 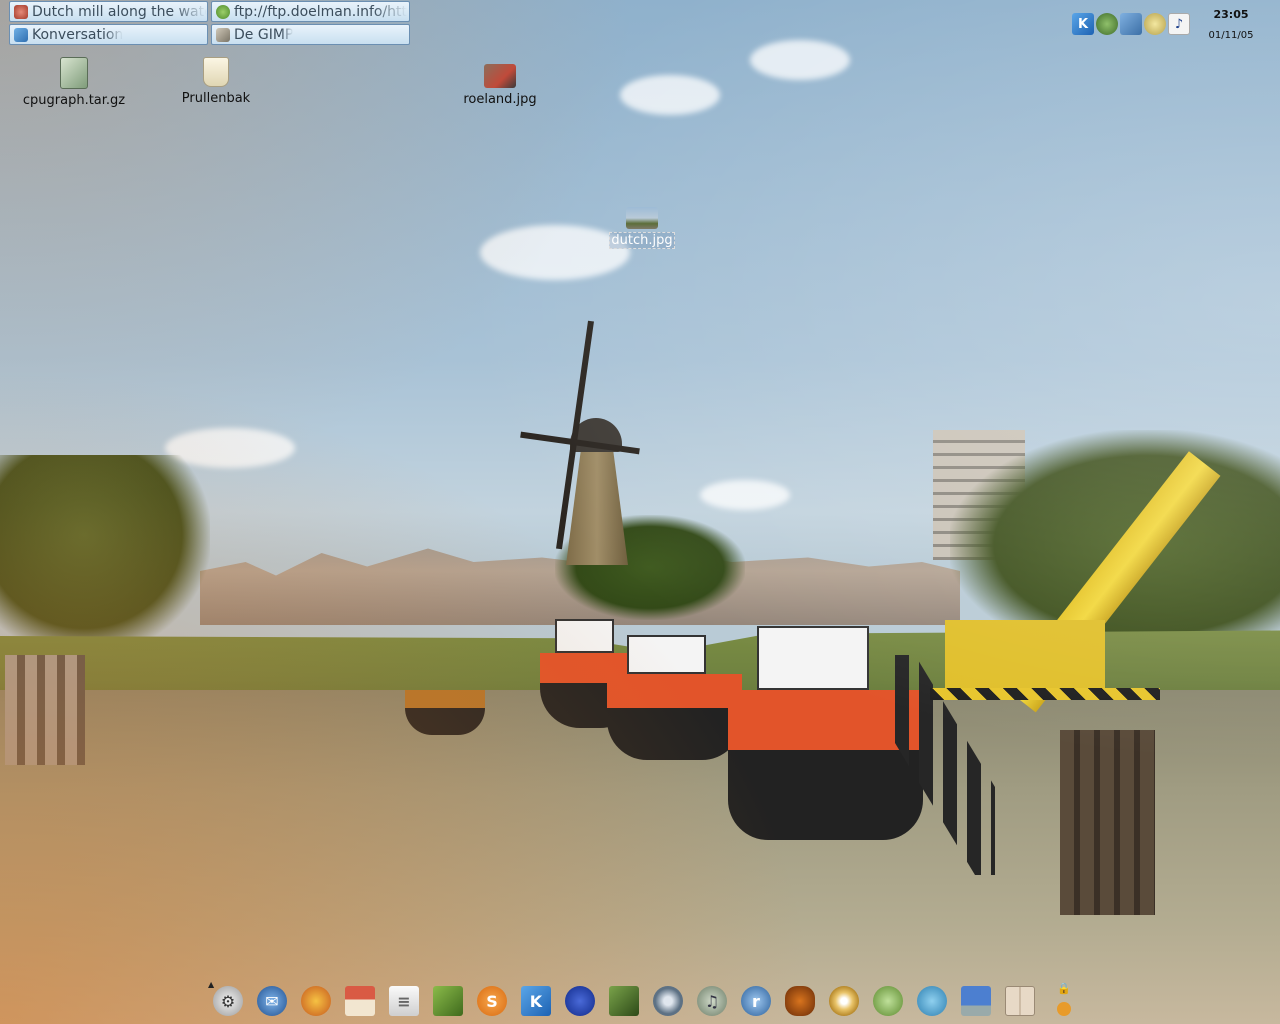 What do you see at coordinates (74, 73) in the screenshot?
I see `archive-icon` at bounding box center [74, 73].